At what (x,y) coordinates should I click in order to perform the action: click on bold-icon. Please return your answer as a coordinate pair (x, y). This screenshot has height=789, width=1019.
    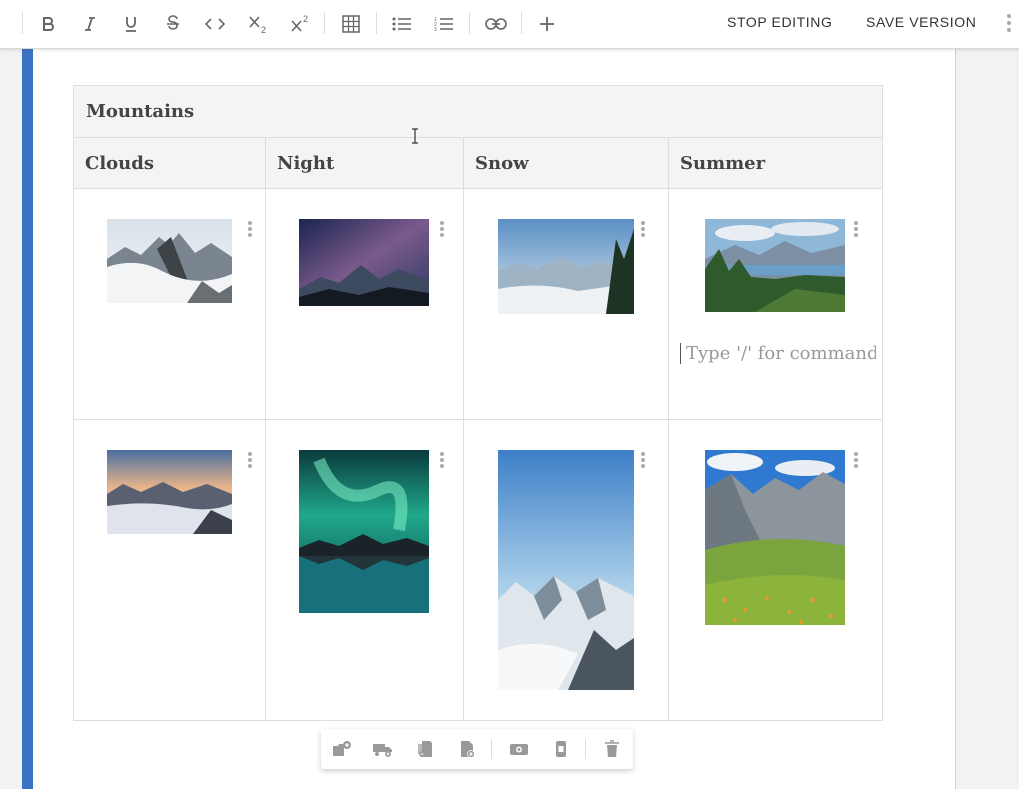
    Looking at the image, I should click on (48, 24).